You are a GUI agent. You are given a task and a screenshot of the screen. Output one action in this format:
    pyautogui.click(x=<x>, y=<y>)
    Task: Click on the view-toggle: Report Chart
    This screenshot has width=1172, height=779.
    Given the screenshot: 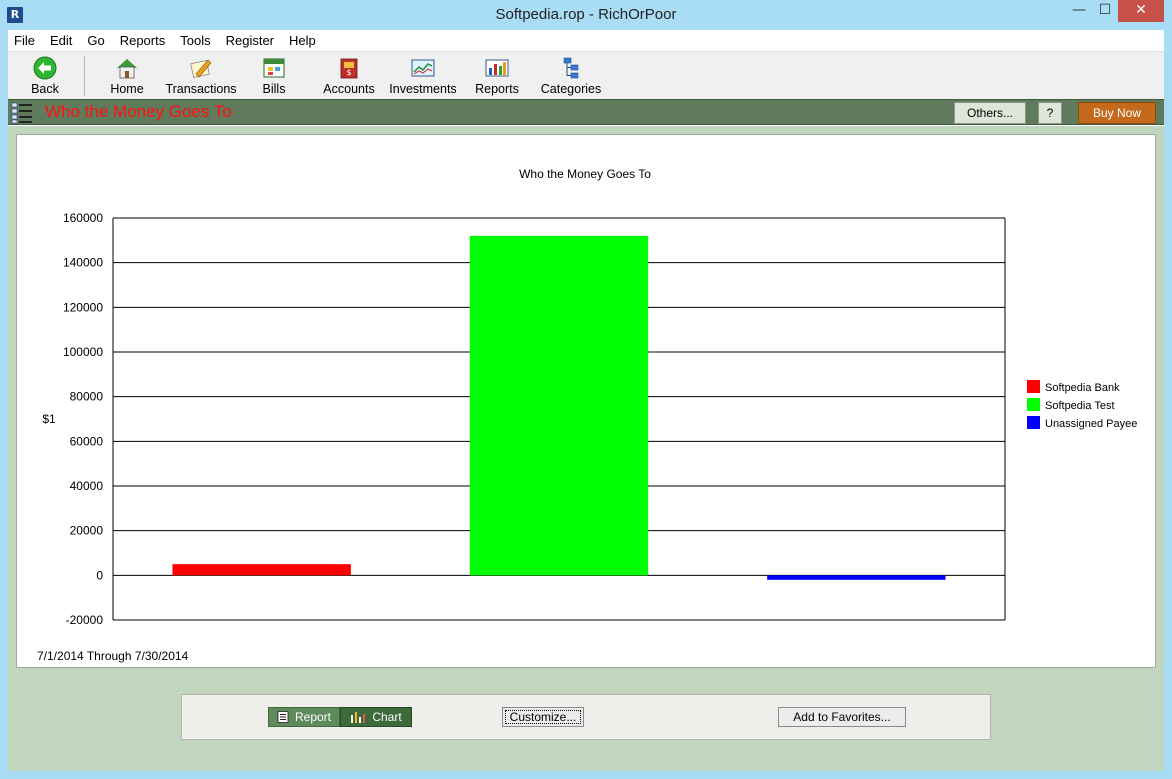 What is the action you would take?
    pyautogui.click(x=340, y=717)
    